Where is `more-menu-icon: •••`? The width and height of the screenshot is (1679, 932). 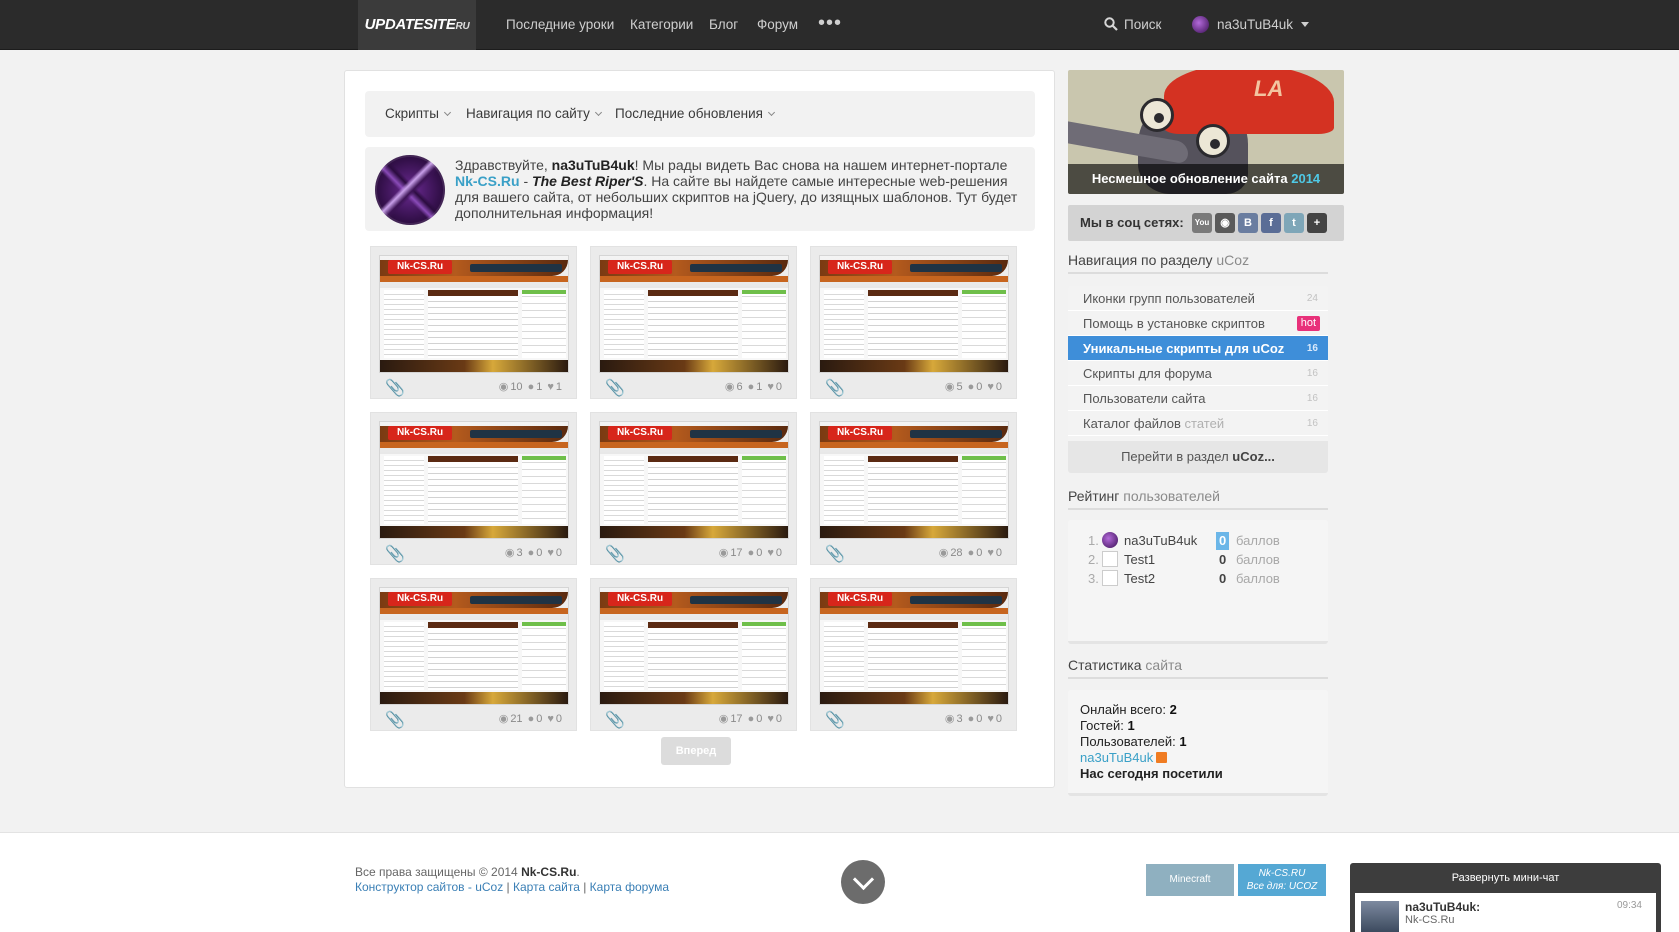
more-menu-icon: ••• is located at coordinates (830, 25).